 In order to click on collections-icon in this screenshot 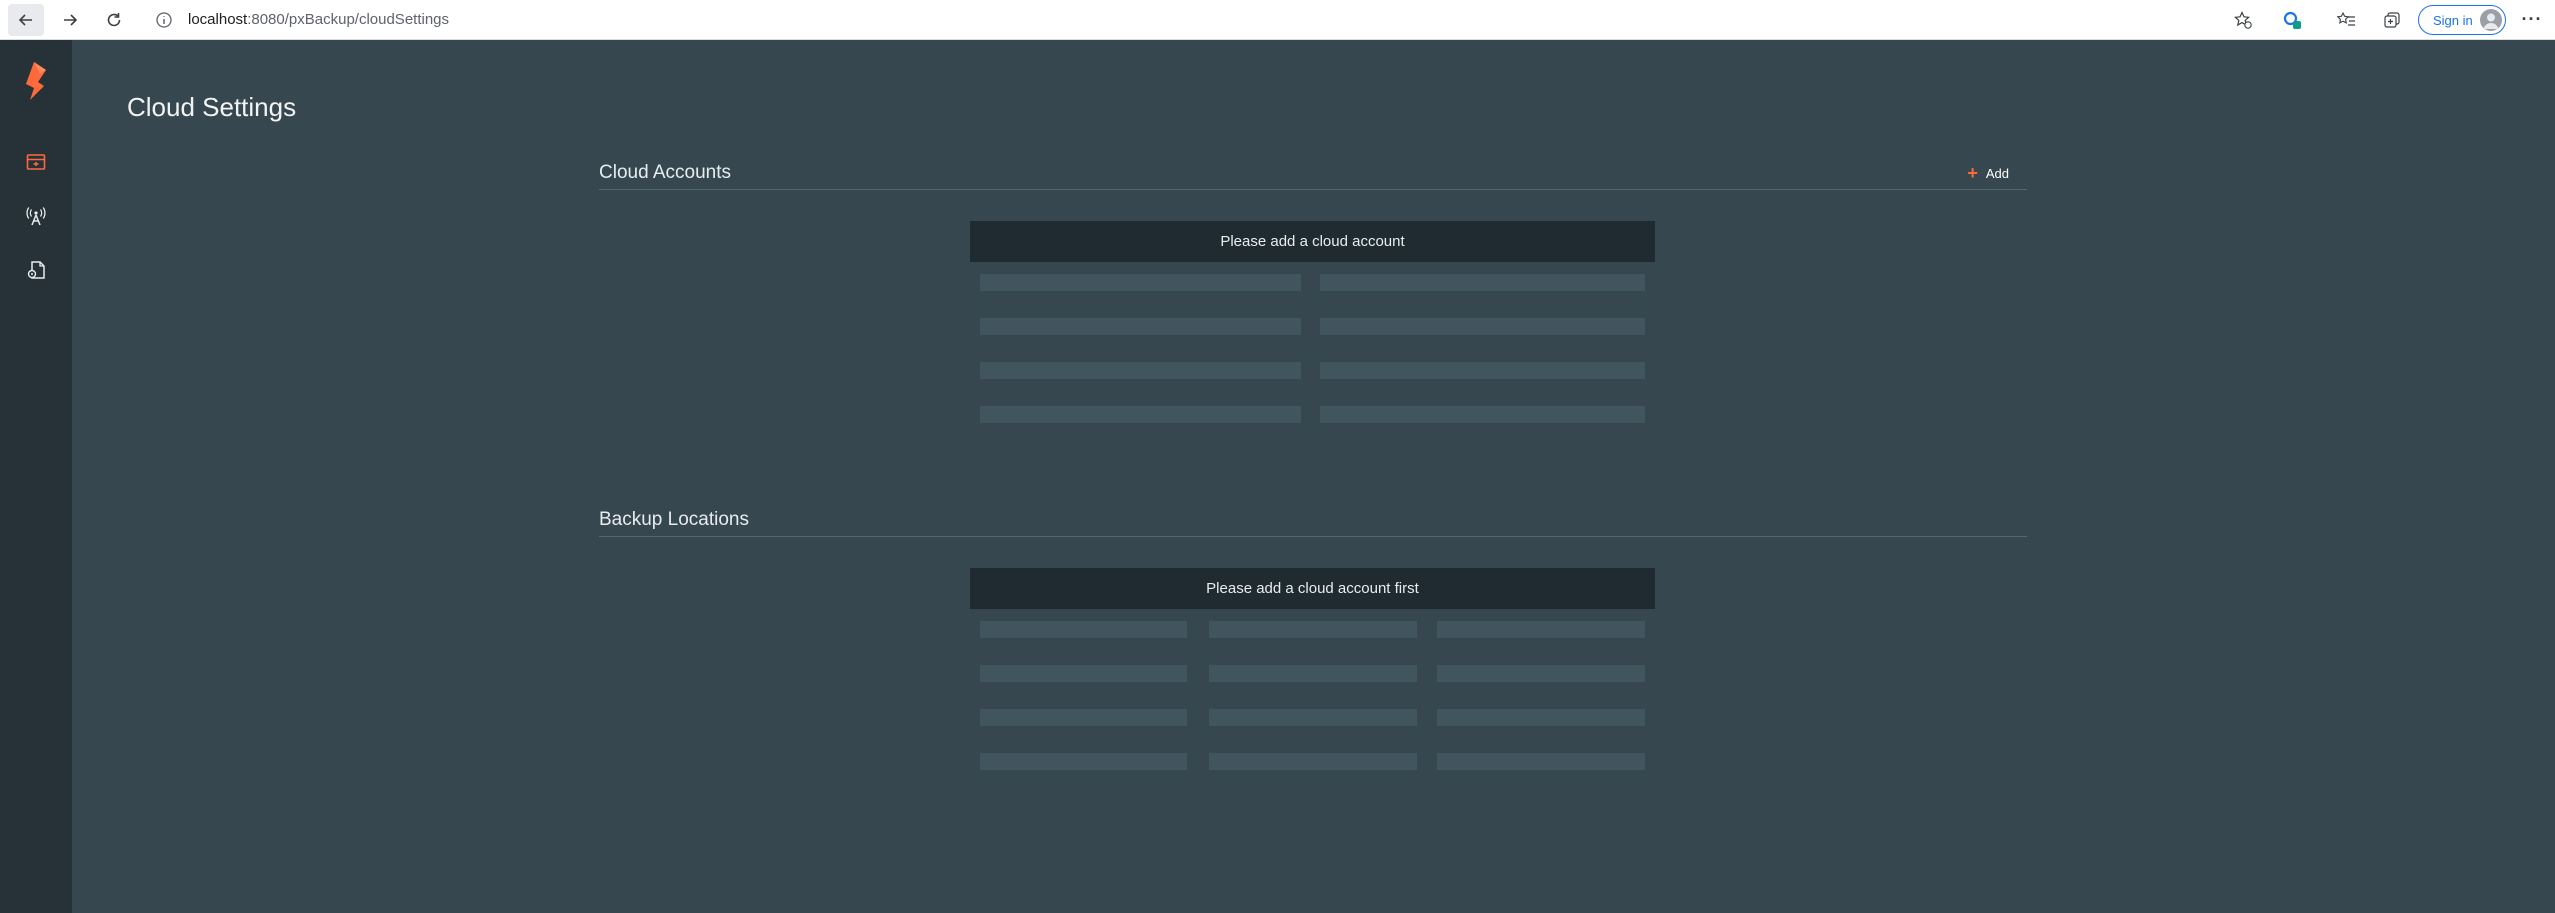, I will do `click(2392, 20)`.